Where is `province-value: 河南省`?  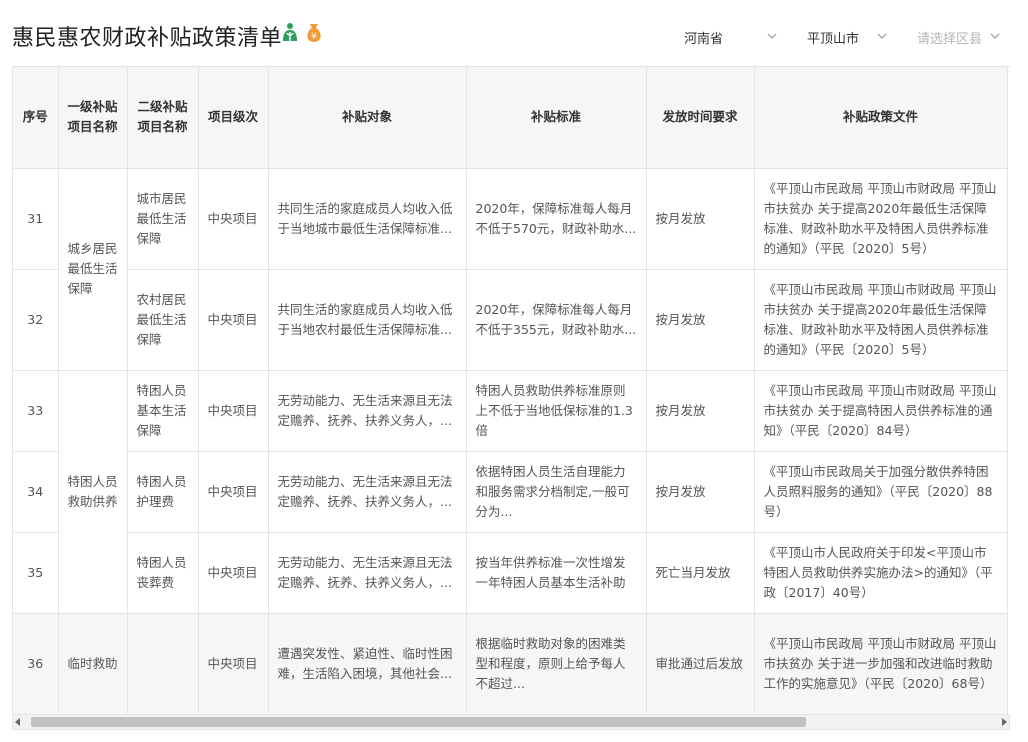
province-value: 河南省 is located at coordinates (703, 39).